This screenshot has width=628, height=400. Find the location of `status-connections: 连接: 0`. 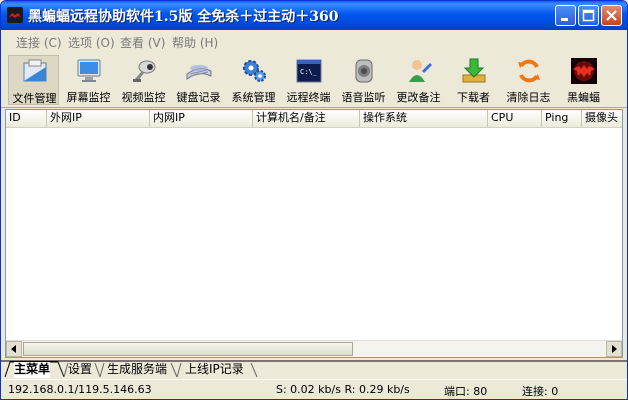

status-connections: 连接: 0 is located at coordinates (540, 391).